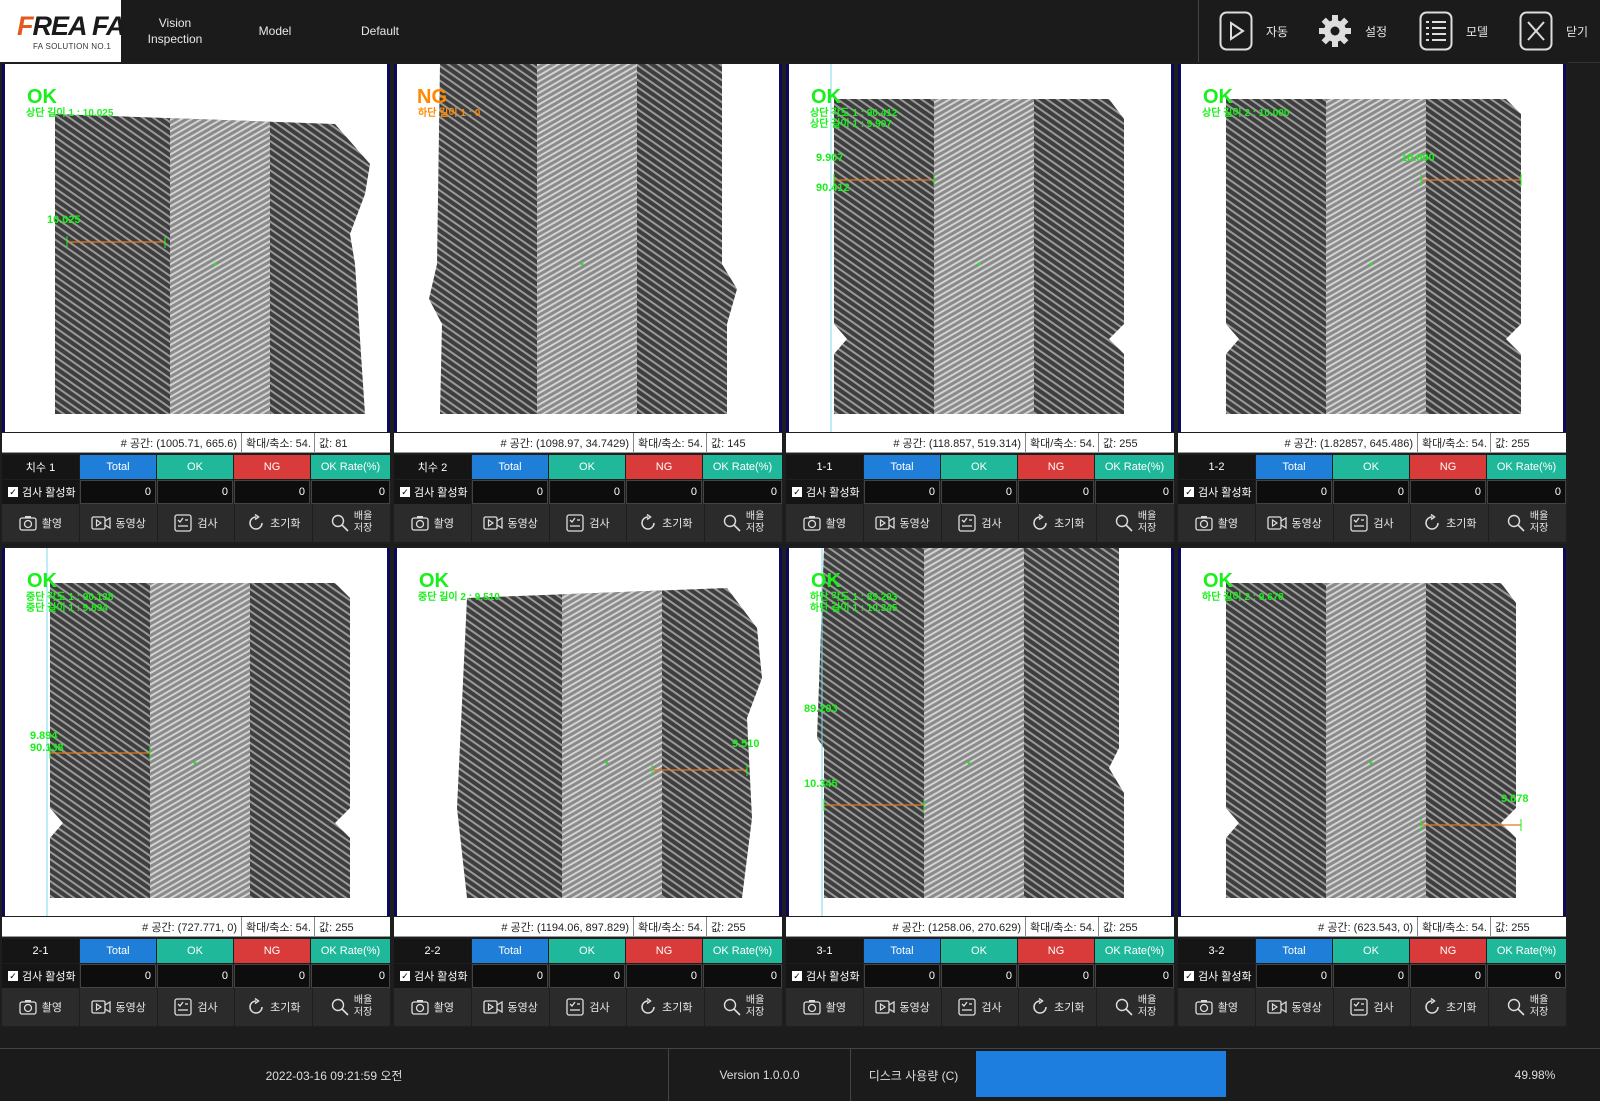 This screenshot has width=1600, height=1101. What do you see at coordinates (1553, 31) in the screenshot?
I see `close-button: 닫기` at bounding box center [1553, 31].